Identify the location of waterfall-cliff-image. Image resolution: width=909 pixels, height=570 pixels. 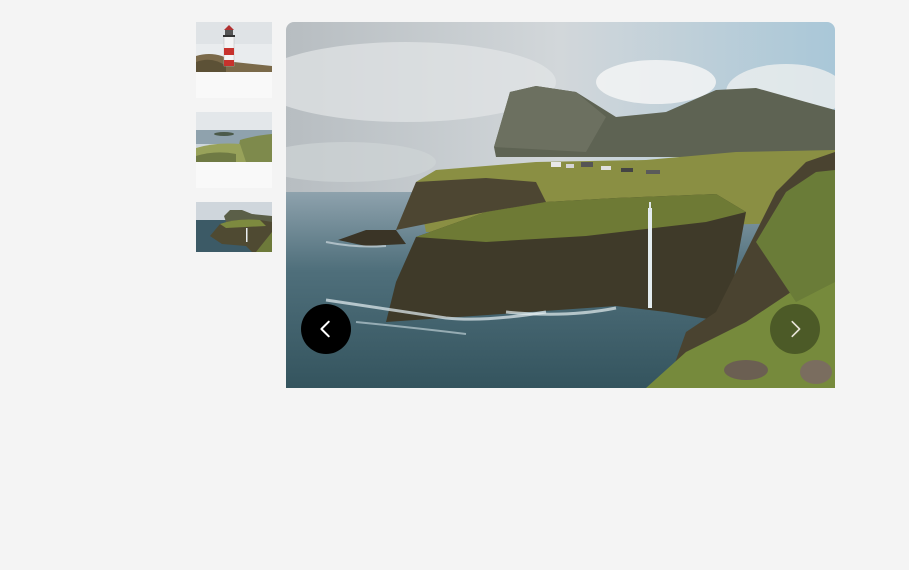
(234, 227).